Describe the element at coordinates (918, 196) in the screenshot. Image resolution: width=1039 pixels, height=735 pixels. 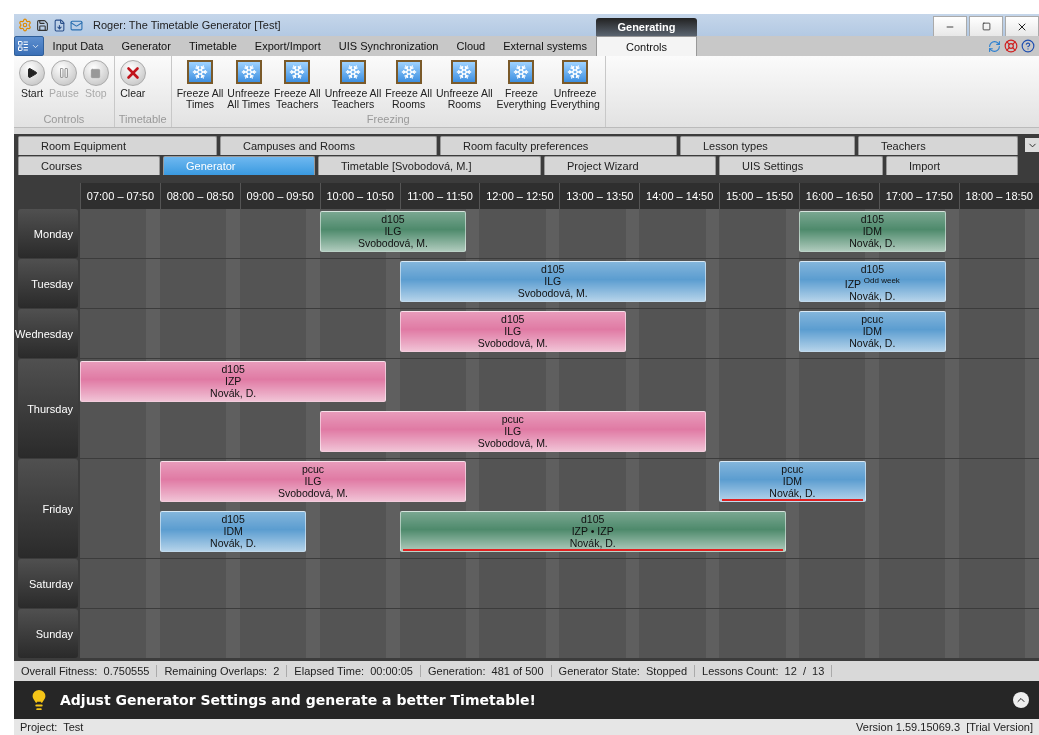
I see `hour-header: 17:00 – 17:50` at that location.